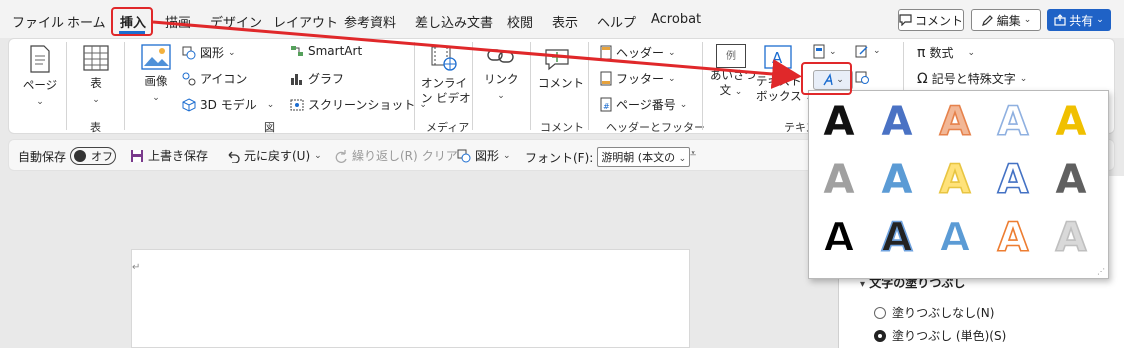 The height and width of the screenshot is (348, 1124). Describe the element at coordinates (335, 51) in the screenshot. I see `smartart-label: SmartArt` at that location.